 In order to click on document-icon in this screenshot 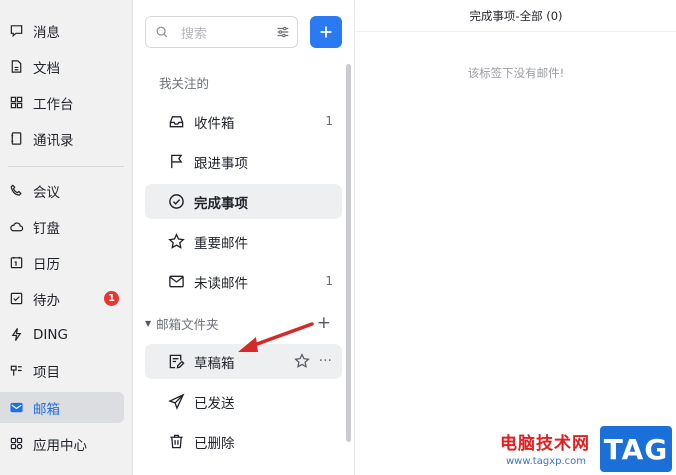, I will do `click(16, 66)`.